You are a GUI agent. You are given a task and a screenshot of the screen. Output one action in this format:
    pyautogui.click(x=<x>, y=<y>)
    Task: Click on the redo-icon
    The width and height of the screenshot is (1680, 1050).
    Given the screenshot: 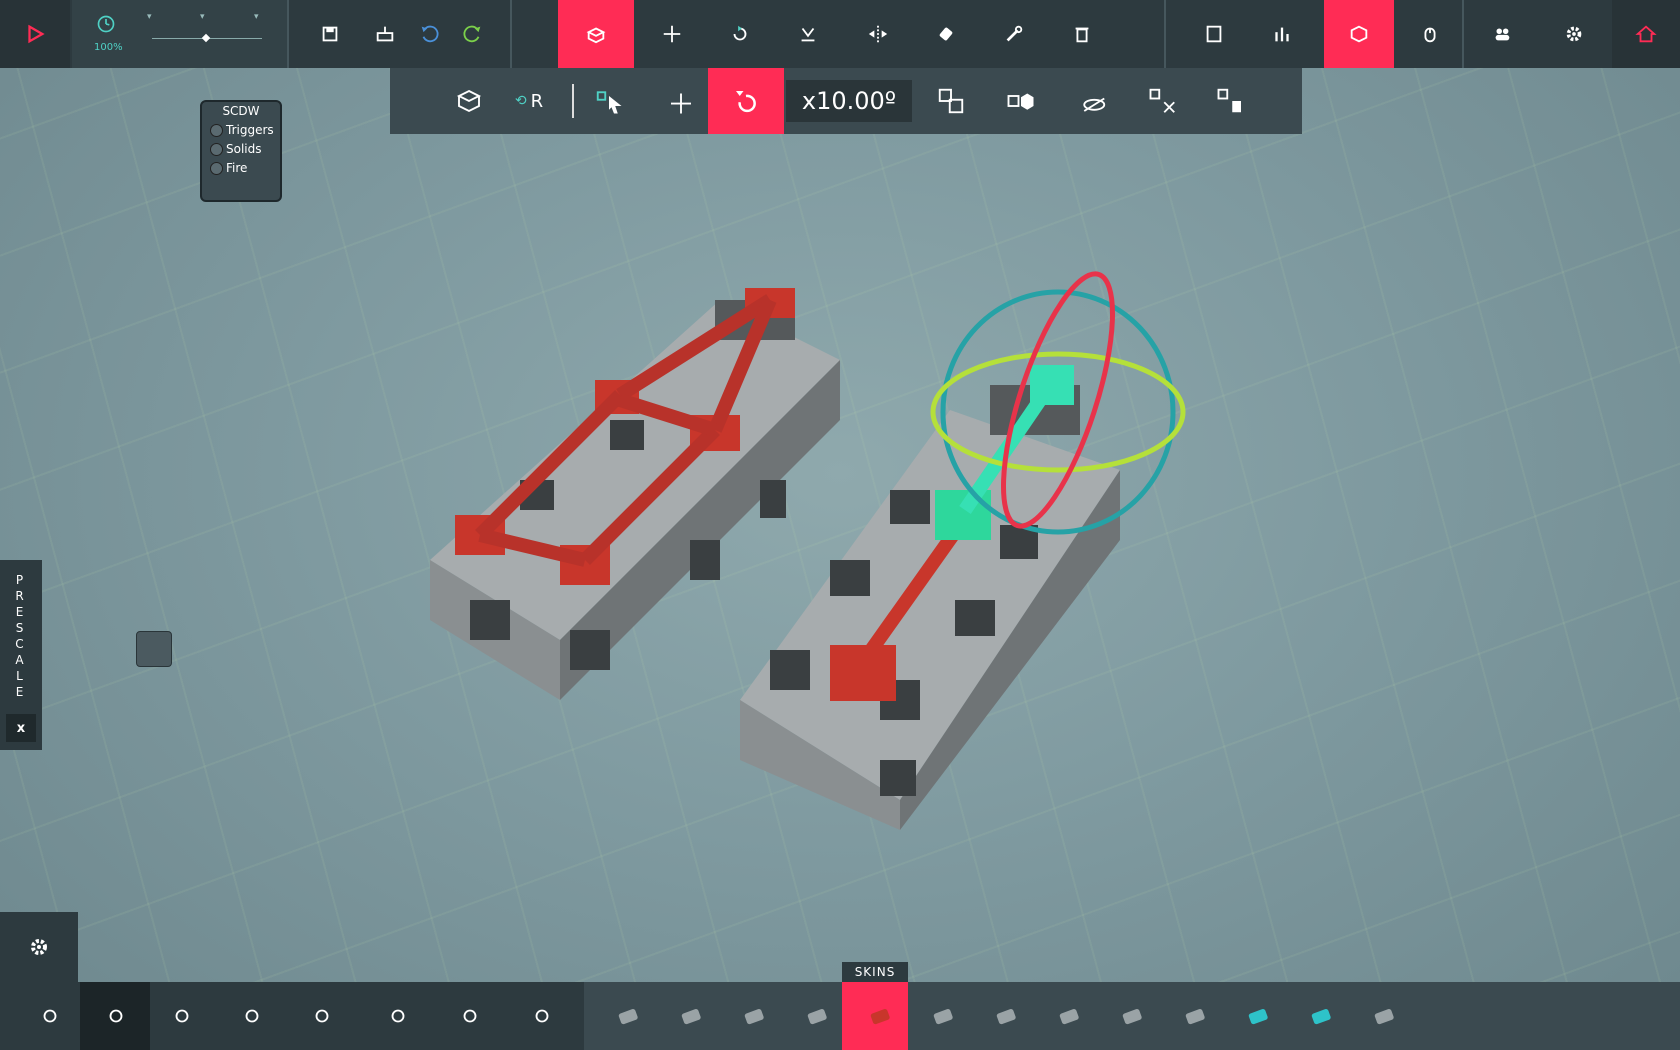 What is the action you would take?
    pyautogui.click(x=472, y=34)
    